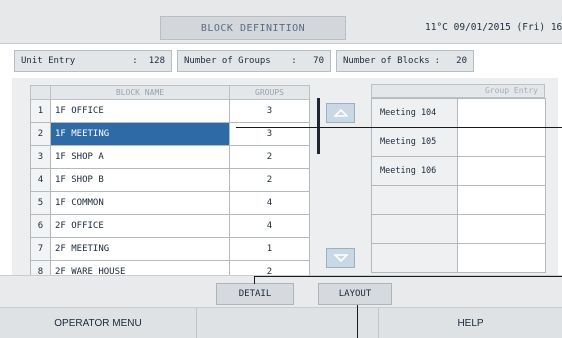 This screenshot has height=338, width=562. Describe the element at coordinates (140, 134) in the screenshot. I see `block-row-name: 1F MEETING` at that location.